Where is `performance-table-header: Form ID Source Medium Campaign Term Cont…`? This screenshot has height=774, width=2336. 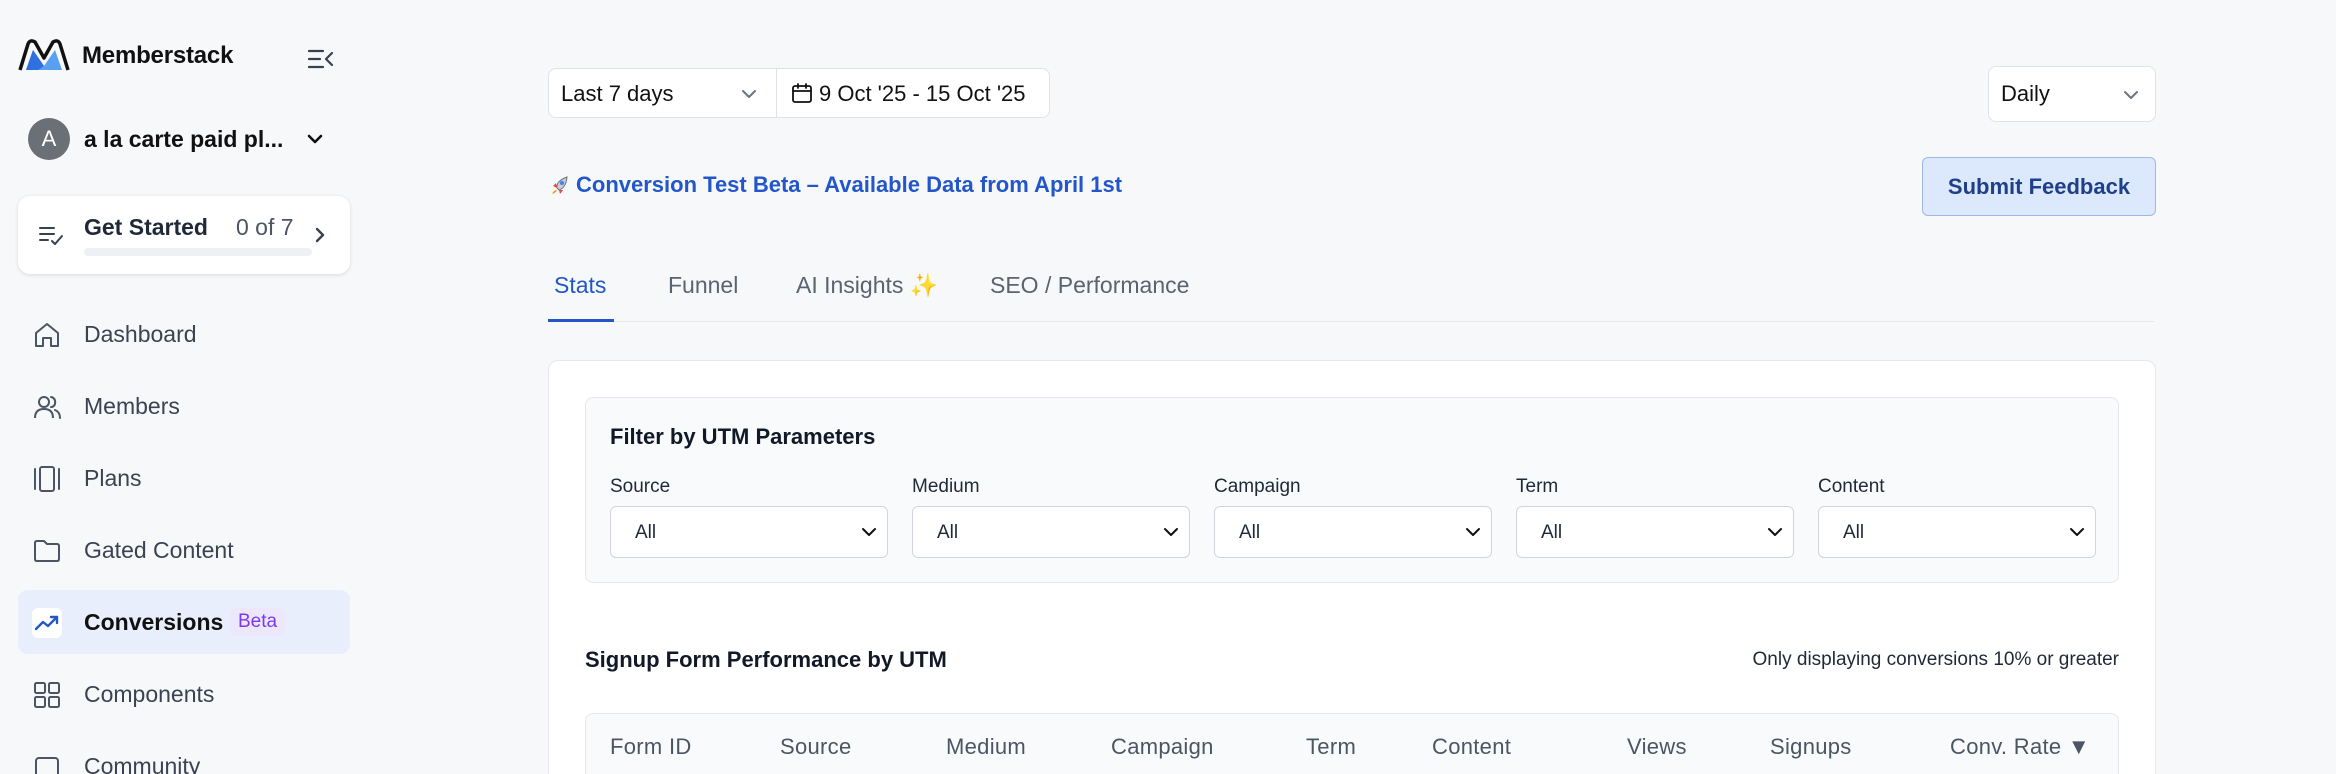
performance-table-header: Form ID Source Medium Campaign Term Cont… is located at coordinates (1352, 743).